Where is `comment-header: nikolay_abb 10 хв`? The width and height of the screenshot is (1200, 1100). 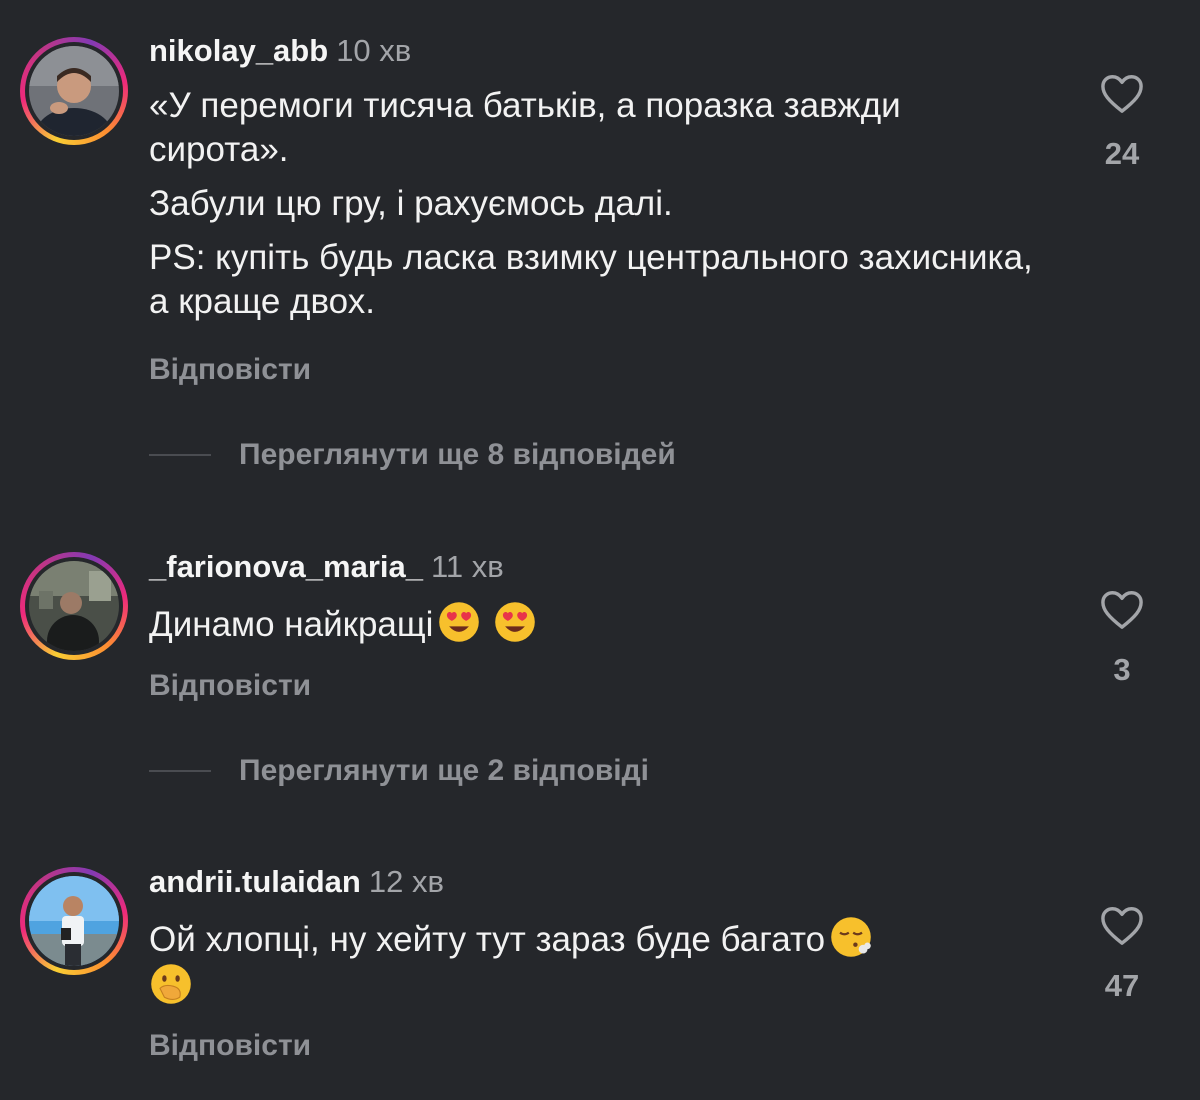
comment-header: nikolay_abb 10 хв is located at coordinates (280, 51).